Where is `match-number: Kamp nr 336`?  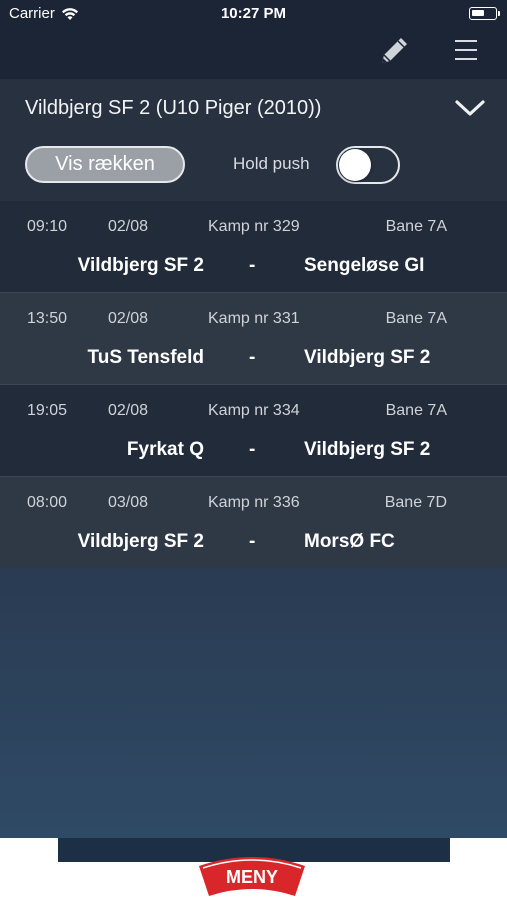 match-number: Kamp nr 336 is located at coordinates (254, 502).